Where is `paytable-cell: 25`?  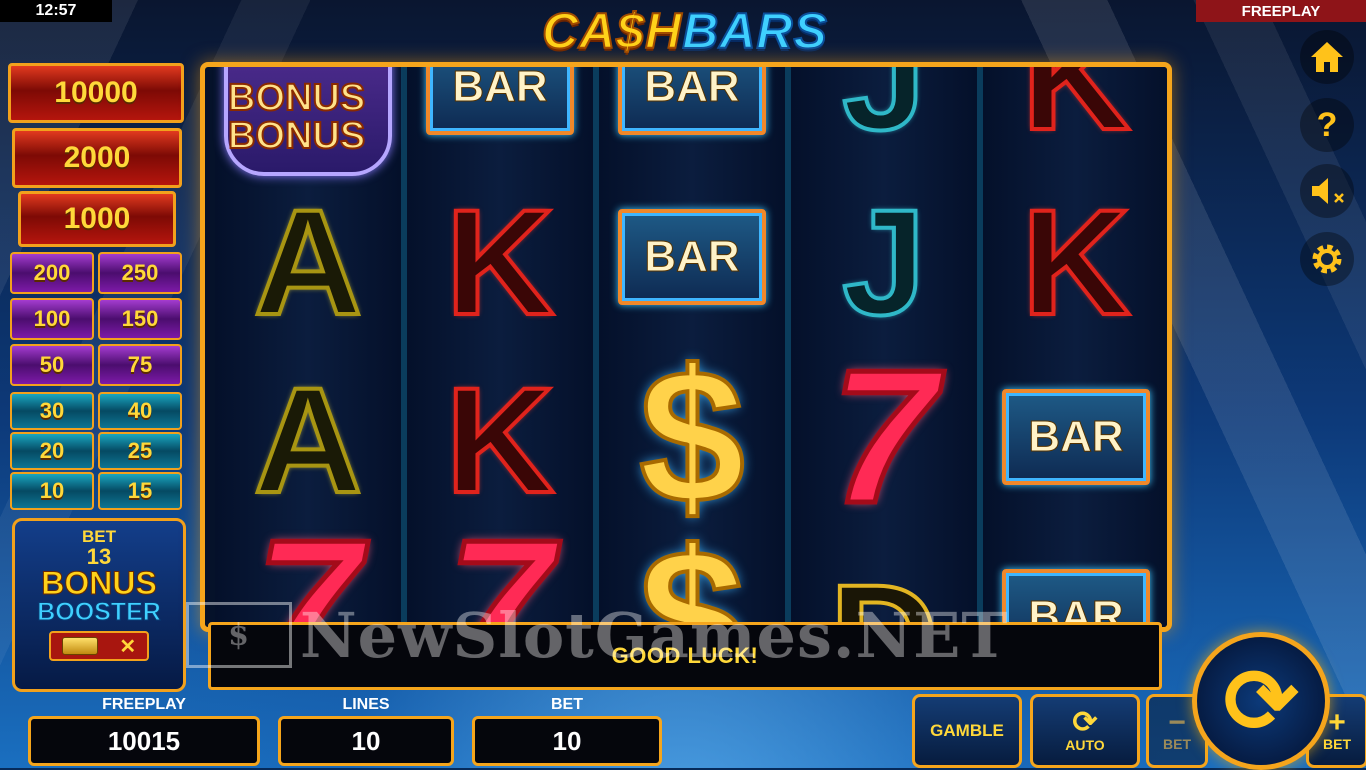 paytable-cell: 25 is located at coordinates (140, 451).